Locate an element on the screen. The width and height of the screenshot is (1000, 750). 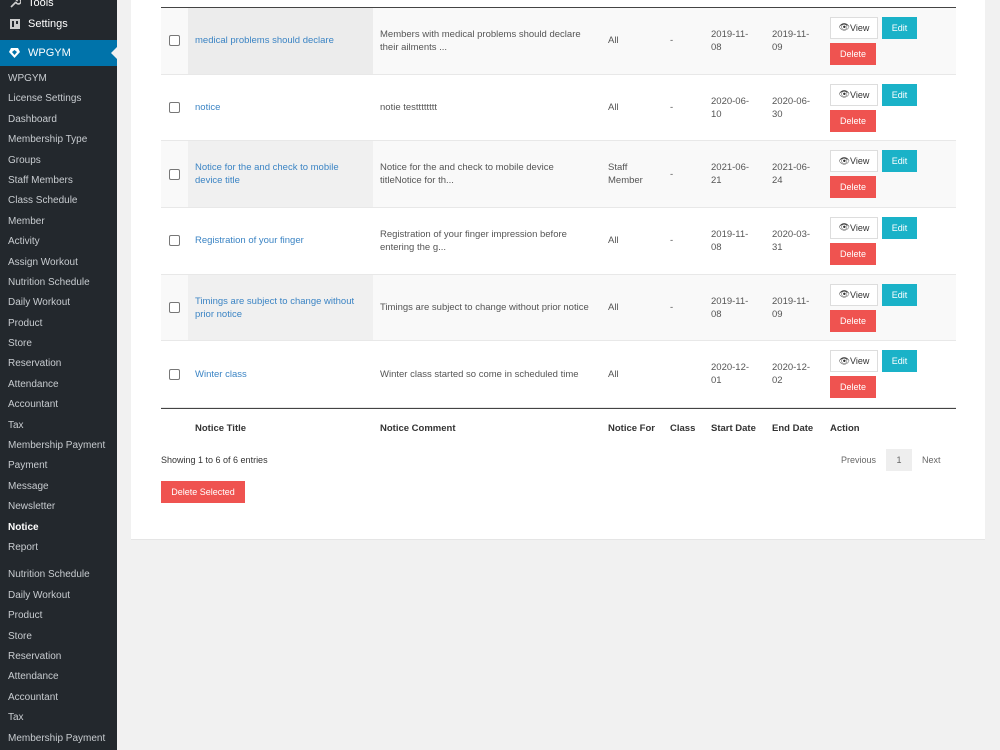
sidebar-subitem-assign-workout: Assign Workout is located at coordinates (58, 263).